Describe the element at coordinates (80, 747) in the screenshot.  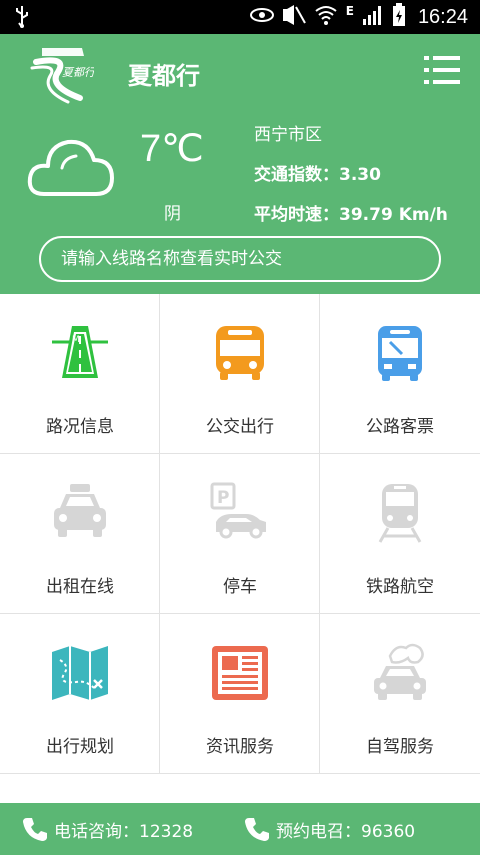
I see `grid-item-label: 出行规划` at that location.